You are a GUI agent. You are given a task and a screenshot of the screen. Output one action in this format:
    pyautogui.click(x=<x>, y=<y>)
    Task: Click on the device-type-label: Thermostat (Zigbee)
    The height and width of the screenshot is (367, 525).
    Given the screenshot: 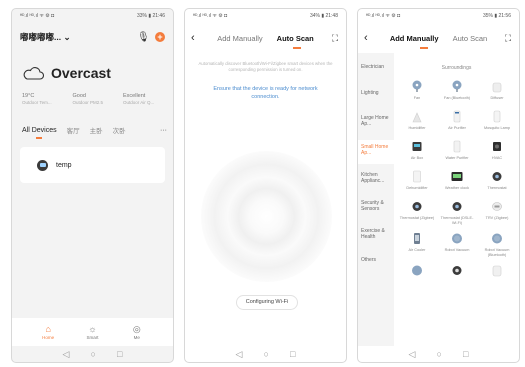 What is the action you would take?
    pyautogui.click(x=417, y=218)
    